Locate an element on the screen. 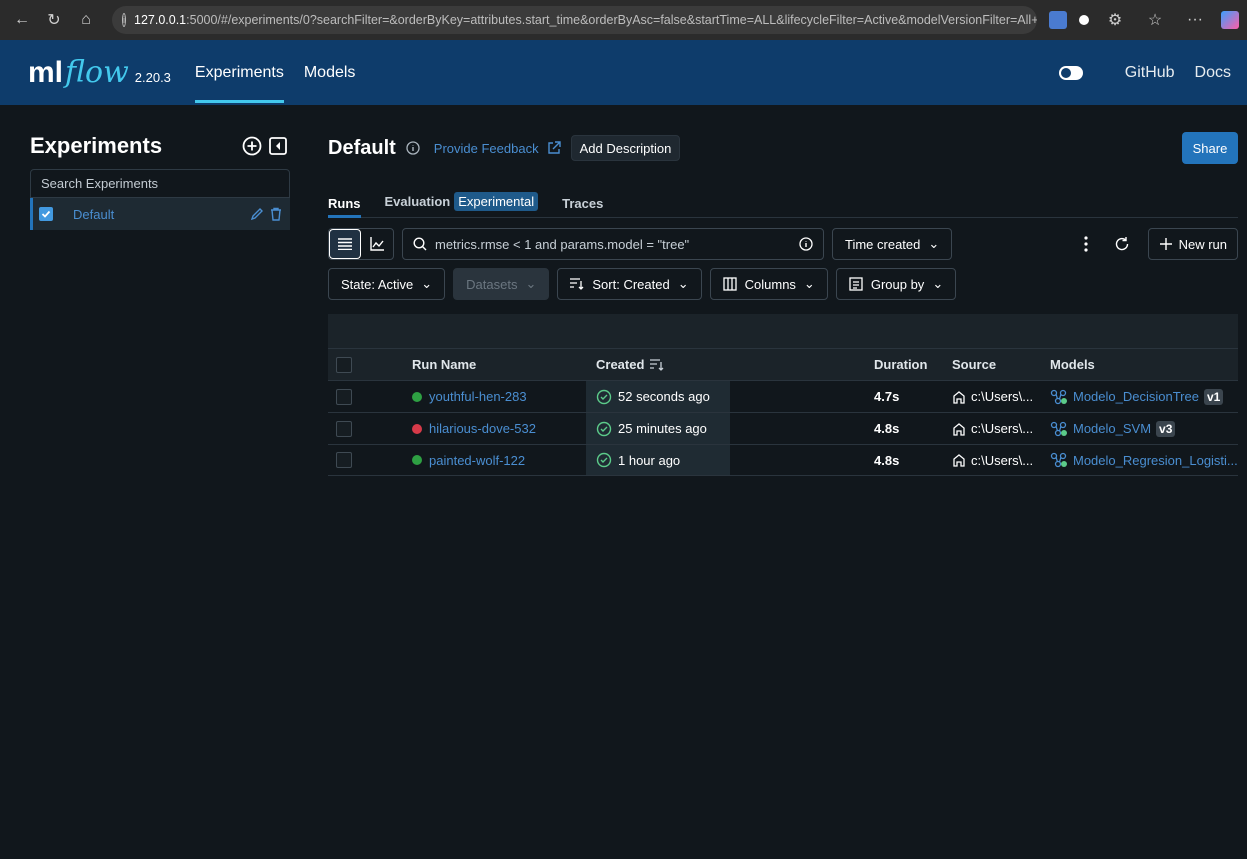 This screenshot has height=859, width=1247. experiment-name: Default is located at coordinates (161, 214).